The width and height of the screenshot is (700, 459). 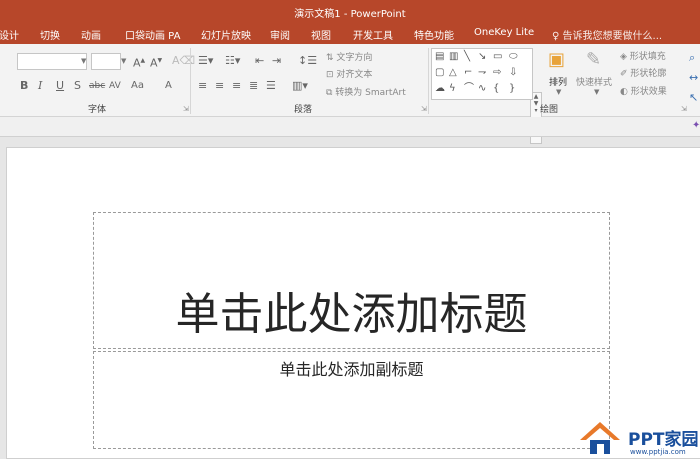 I want to click on justify-icon: ≣, so click(x=253, y=86).